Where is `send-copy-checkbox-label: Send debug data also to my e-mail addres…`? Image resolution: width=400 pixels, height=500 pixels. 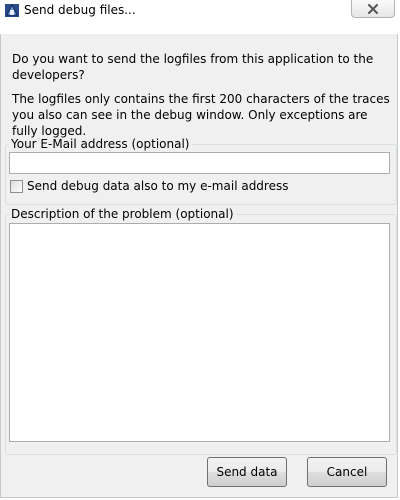
send-copy-checkbox-label: Send debug data also to my e-mail addres… is located at coordinates (157, 186).